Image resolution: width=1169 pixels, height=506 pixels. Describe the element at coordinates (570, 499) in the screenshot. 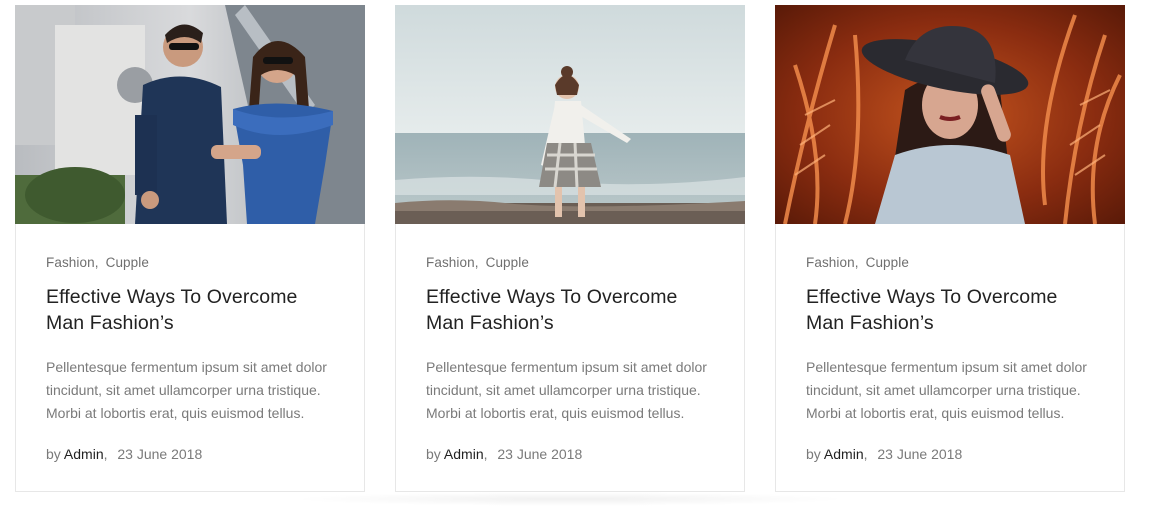

I see `bottom-shadow` at that location.